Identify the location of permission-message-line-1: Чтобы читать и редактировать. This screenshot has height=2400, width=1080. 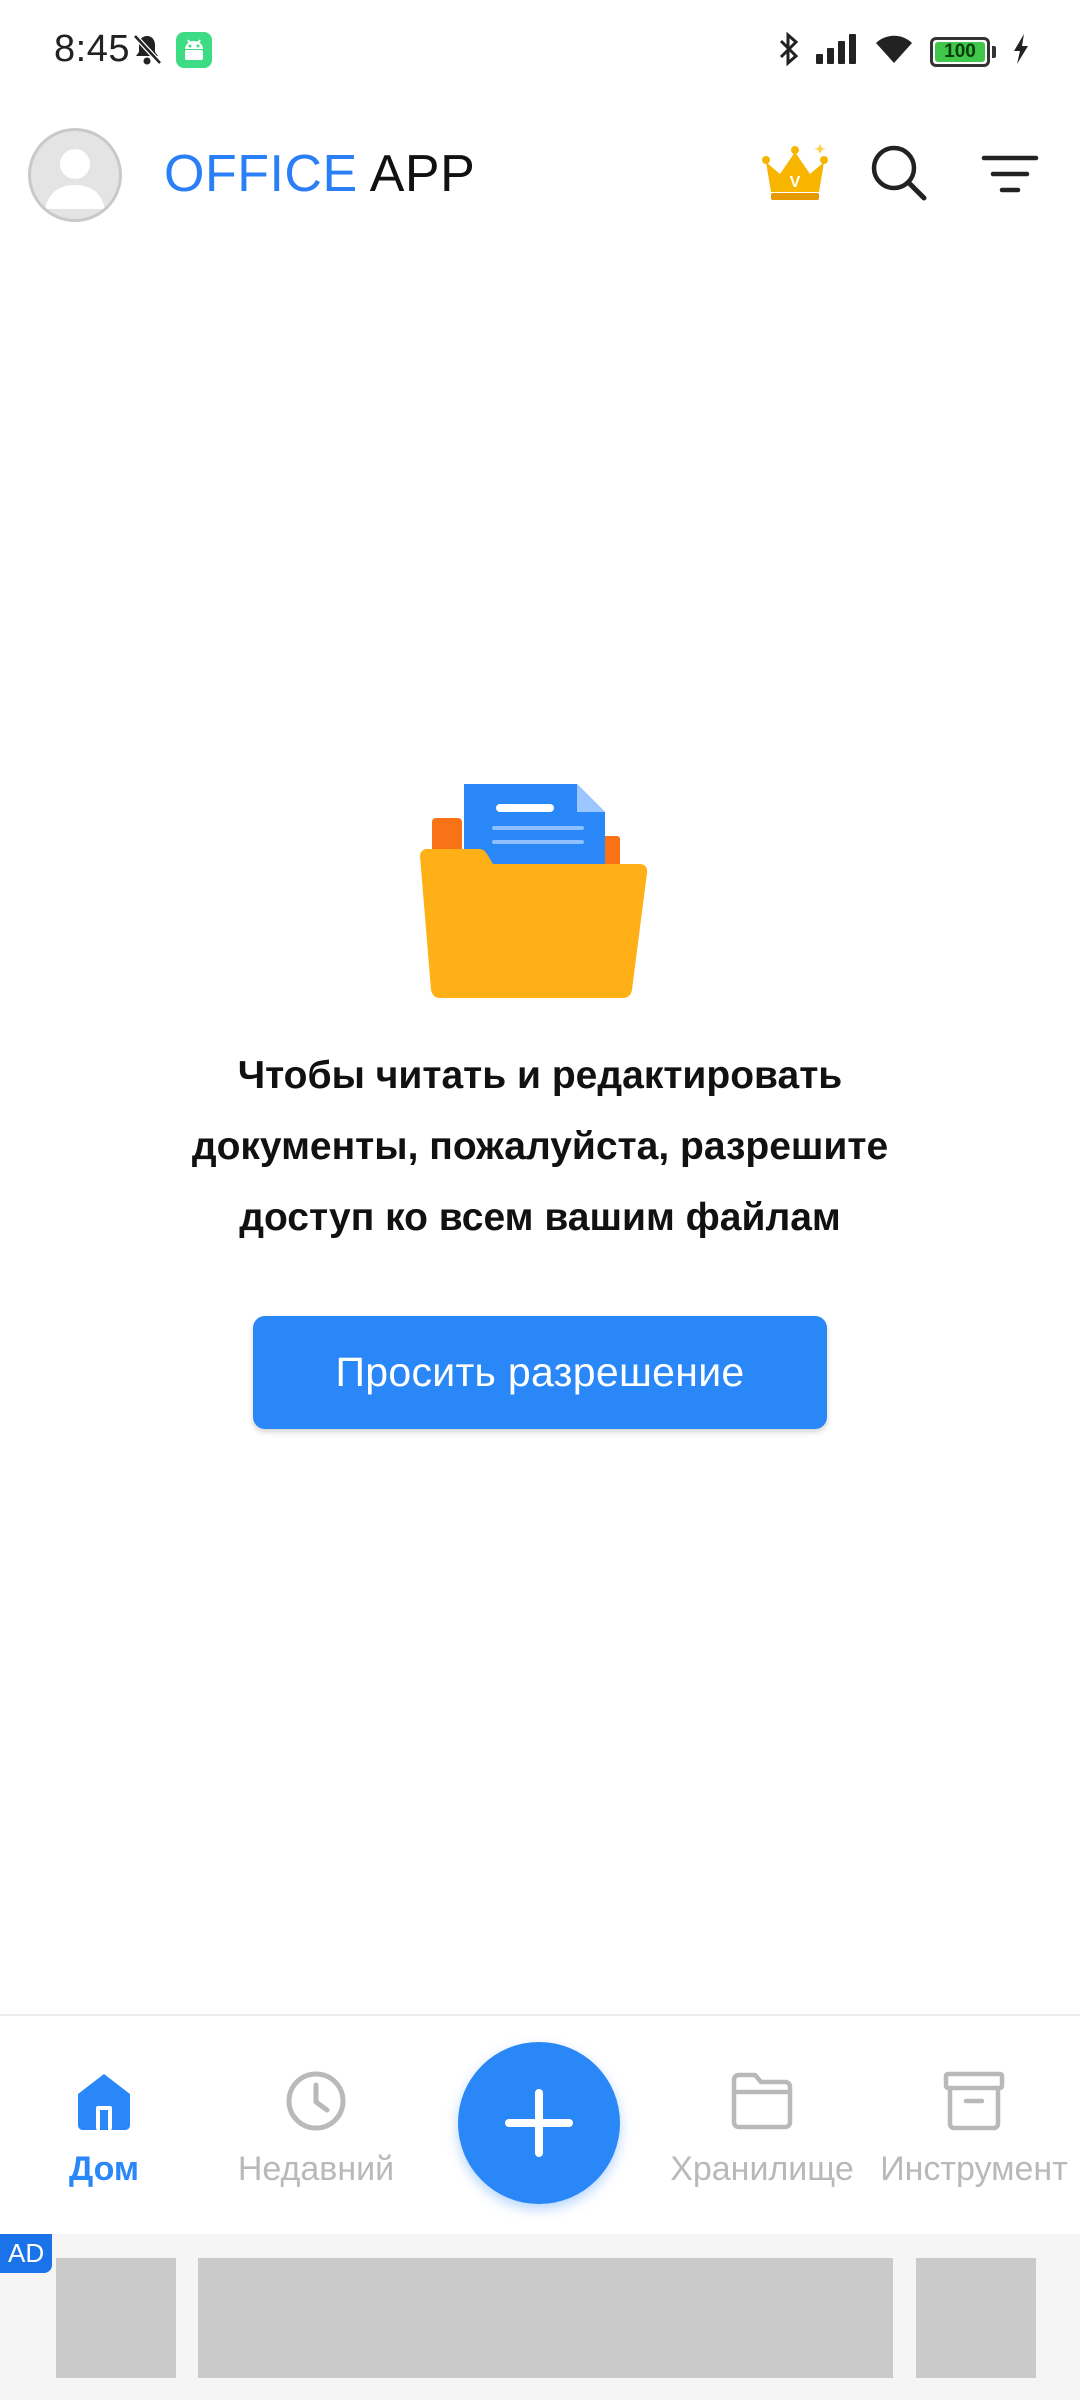
(540, 1075).